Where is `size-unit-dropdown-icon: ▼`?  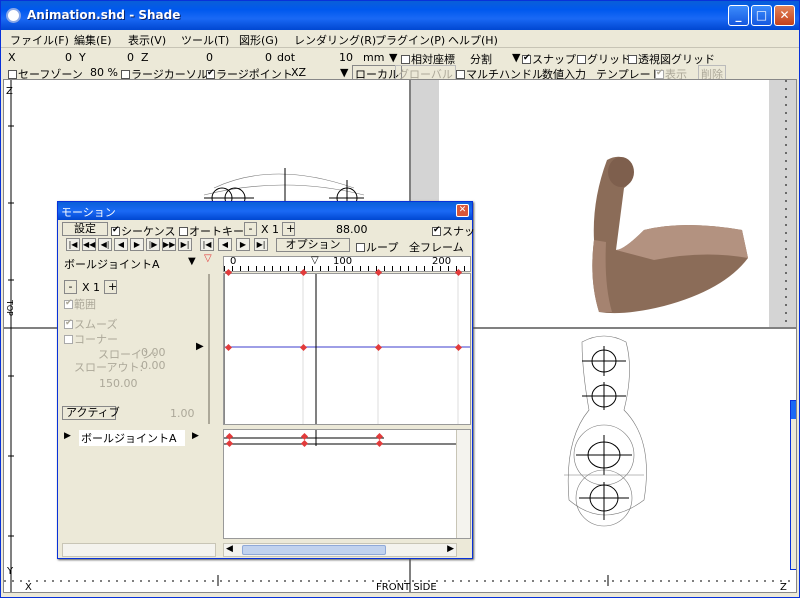 size-unit-dropdown-icon: ▼ is located at coordinates (393, 57).